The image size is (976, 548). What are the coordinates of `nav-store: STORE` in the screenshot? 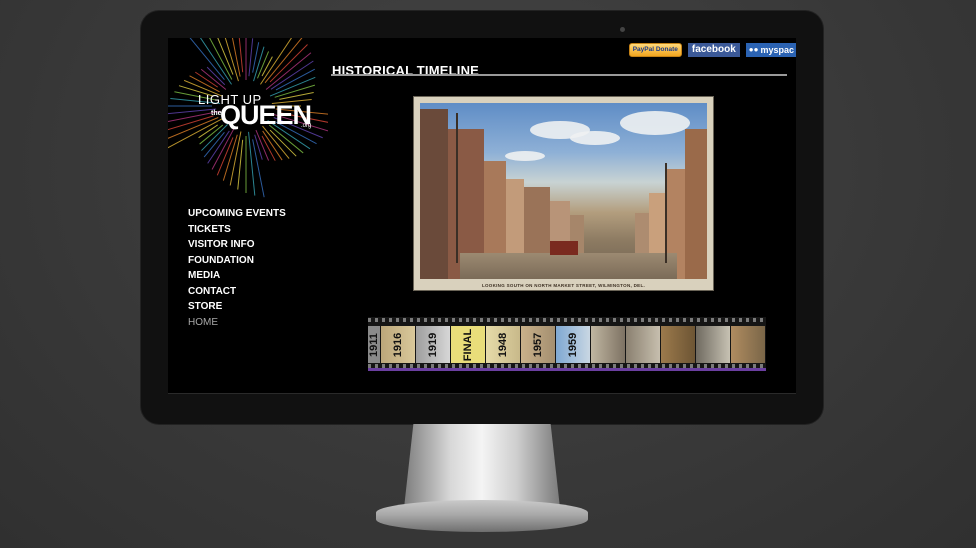 It's located at (237, 308).